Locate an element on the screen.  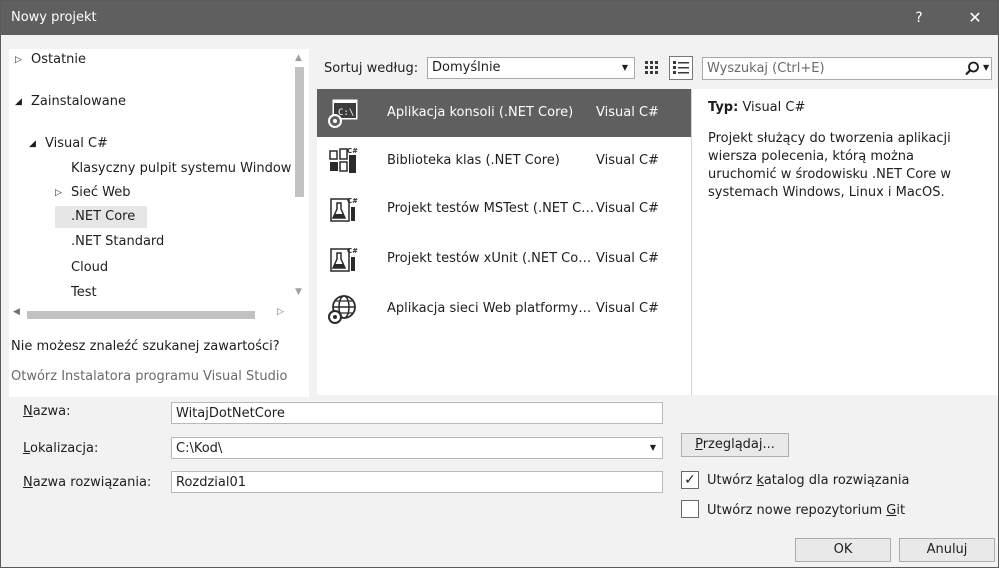
ok-button: OK is located at coordinates (843, 550).